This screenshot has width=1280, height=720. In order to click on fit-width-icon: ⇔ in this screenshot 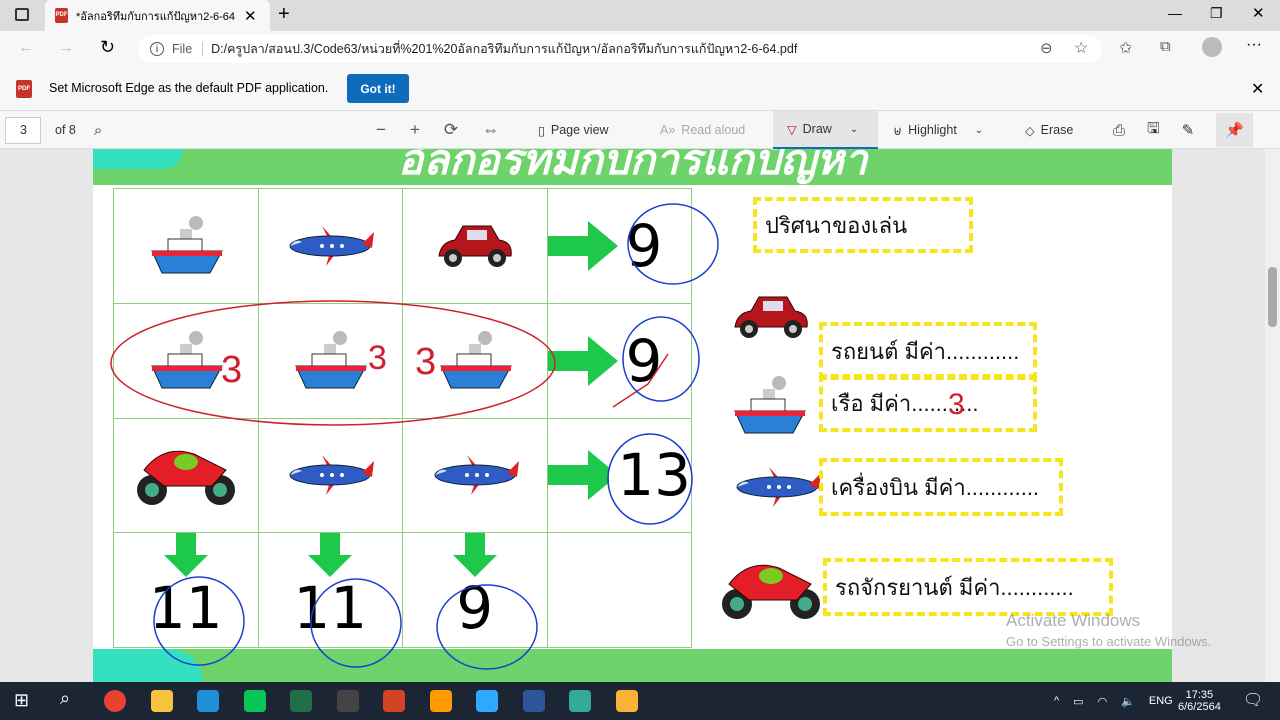, I will do `click(490, 130)`.